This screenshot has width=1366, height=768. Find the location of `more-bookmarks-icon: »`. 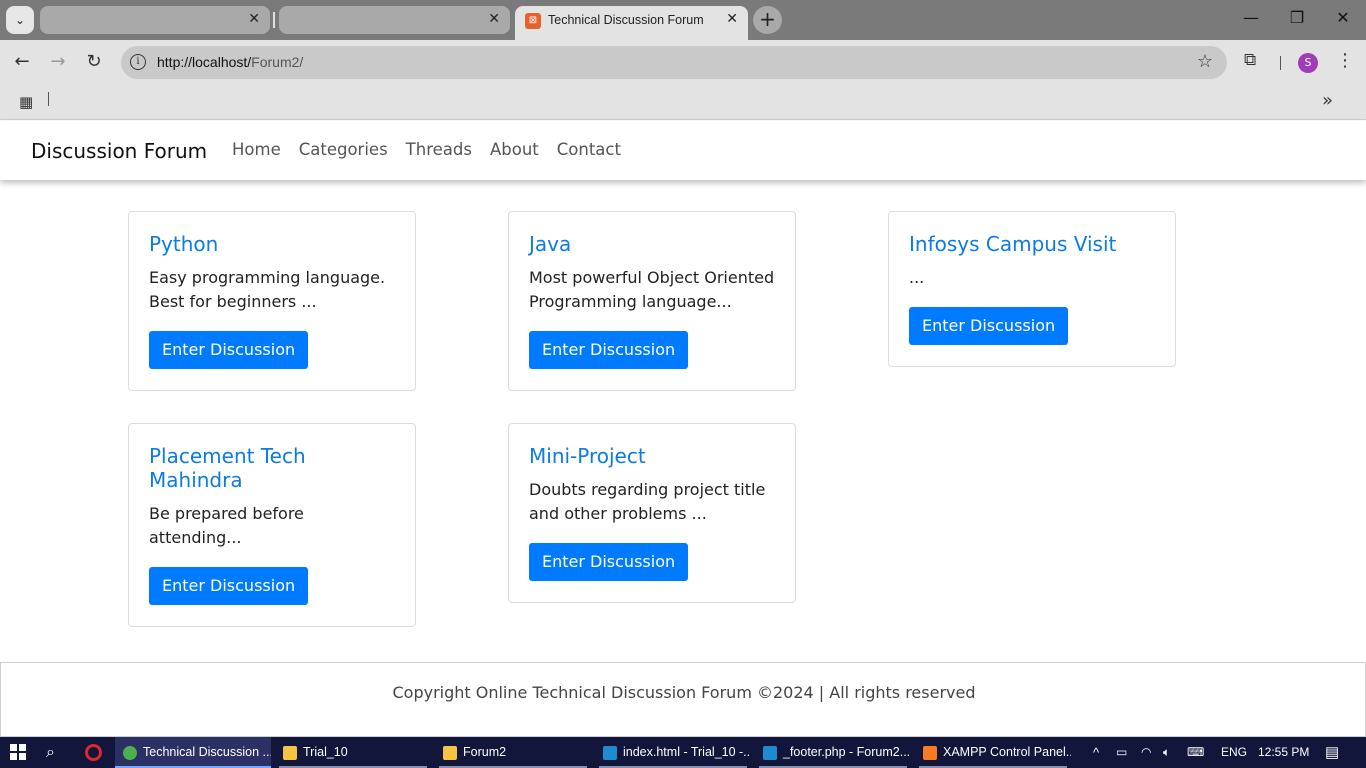

more-bookmarks-icon: » is located at coordinates (1327, 100).